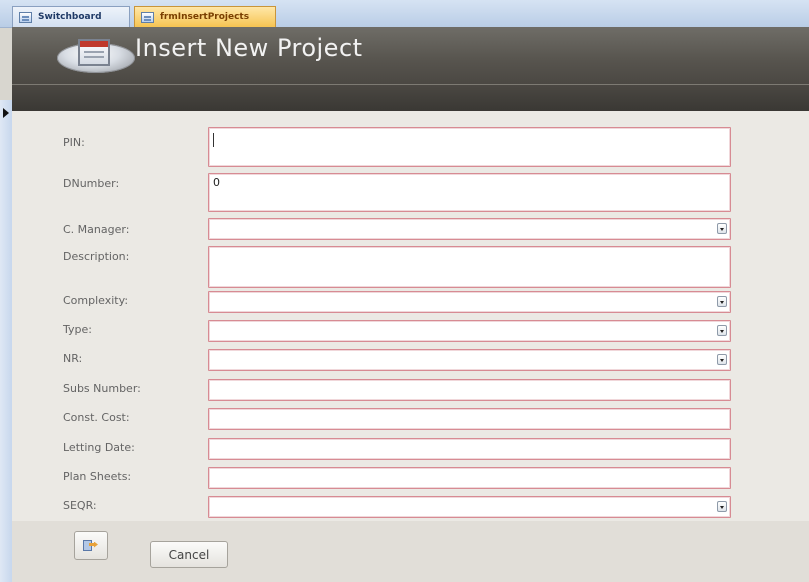 This screenshot has height=582, width=809. I want to click on nr-label: NR:, so click(73, 358).